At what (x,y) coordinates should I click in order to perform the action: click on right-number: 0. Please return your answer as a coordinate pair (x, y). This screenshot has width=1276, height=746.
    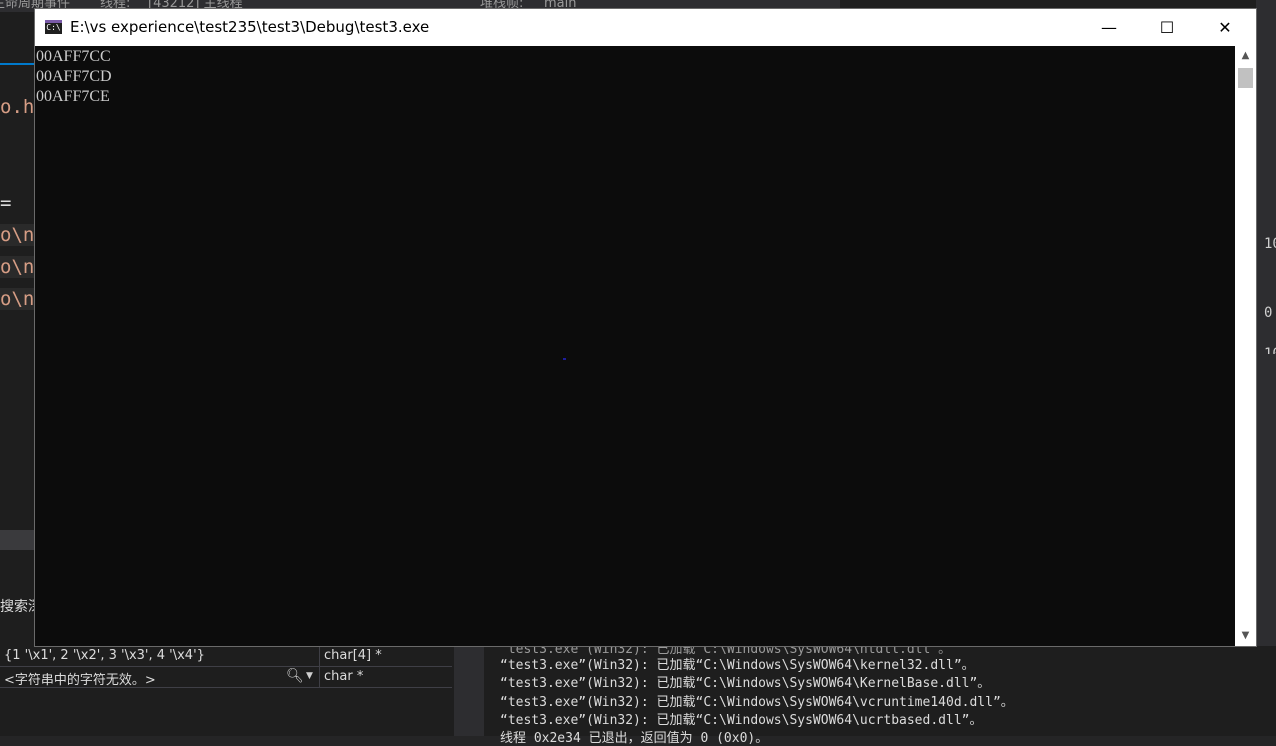
    Looking at the image, I should click on (1268, 313).